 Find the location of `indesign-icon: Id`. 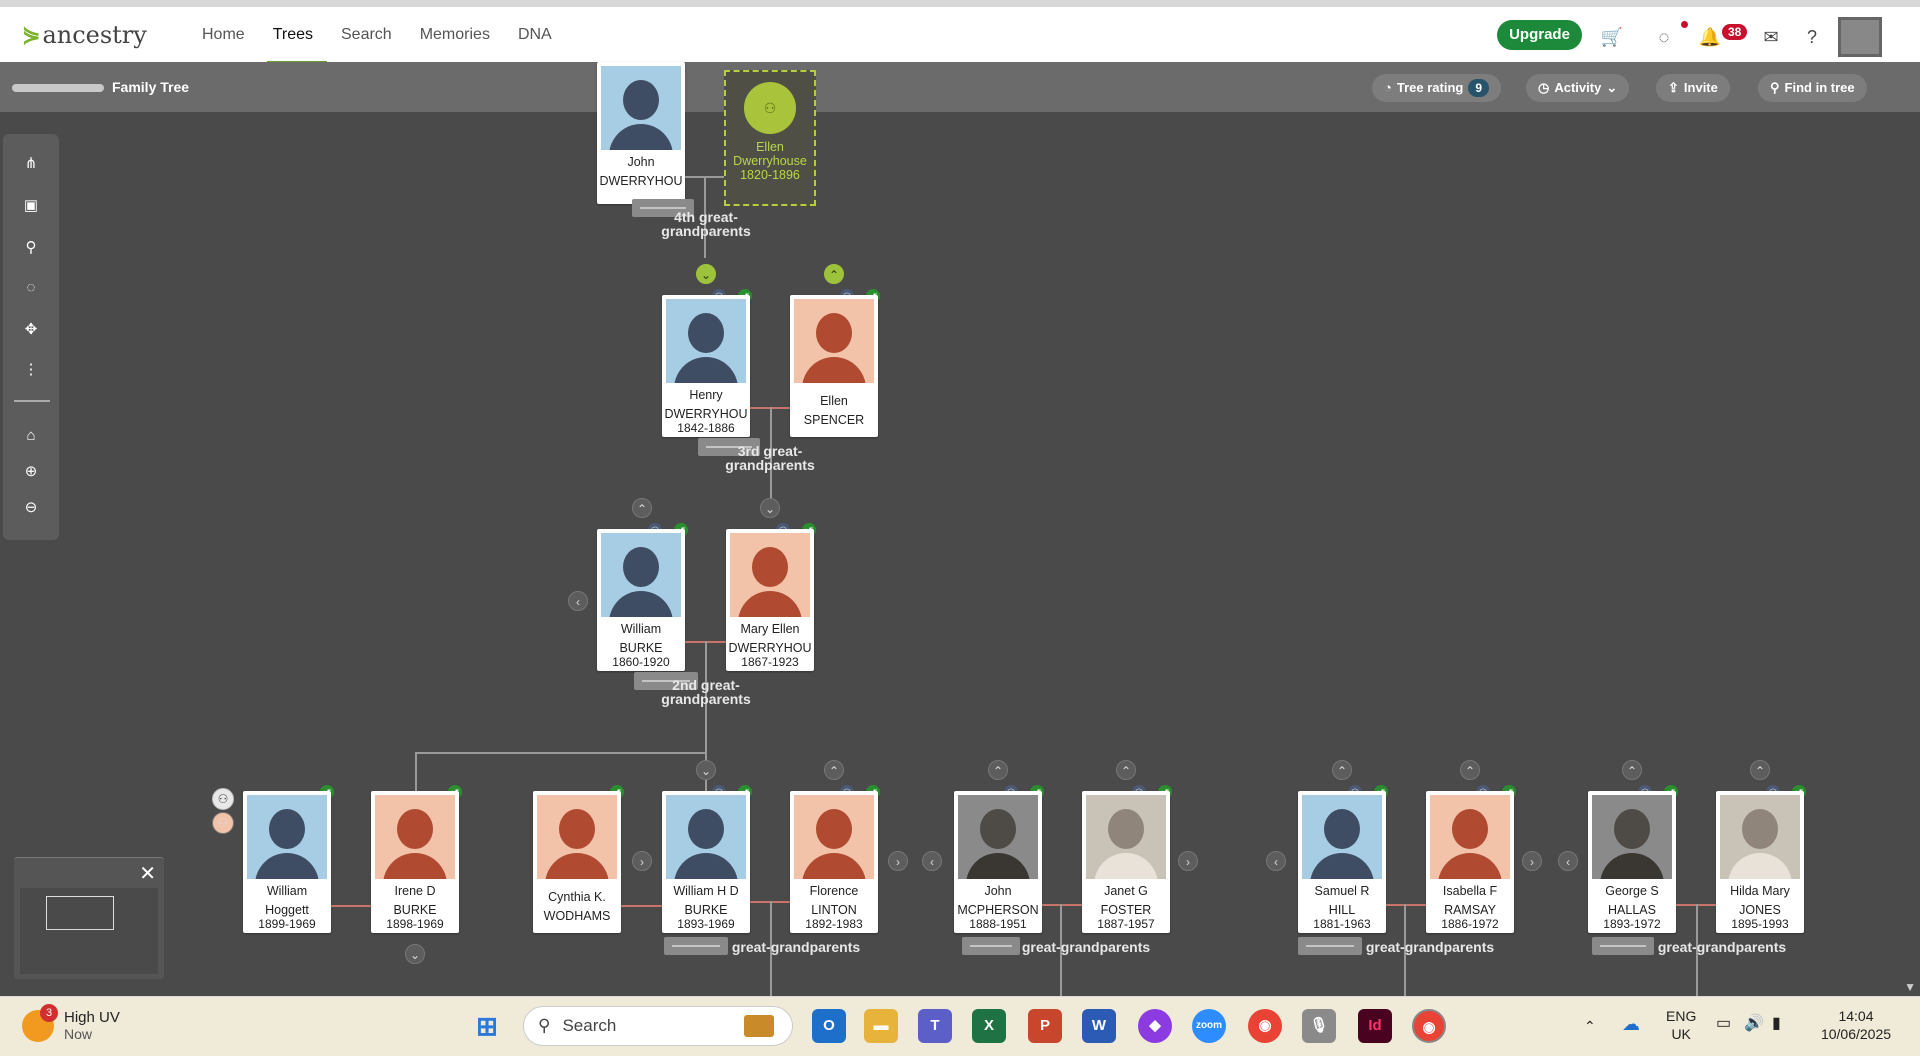

indesign-icon: Id is located at coordinates (1375, 1026).